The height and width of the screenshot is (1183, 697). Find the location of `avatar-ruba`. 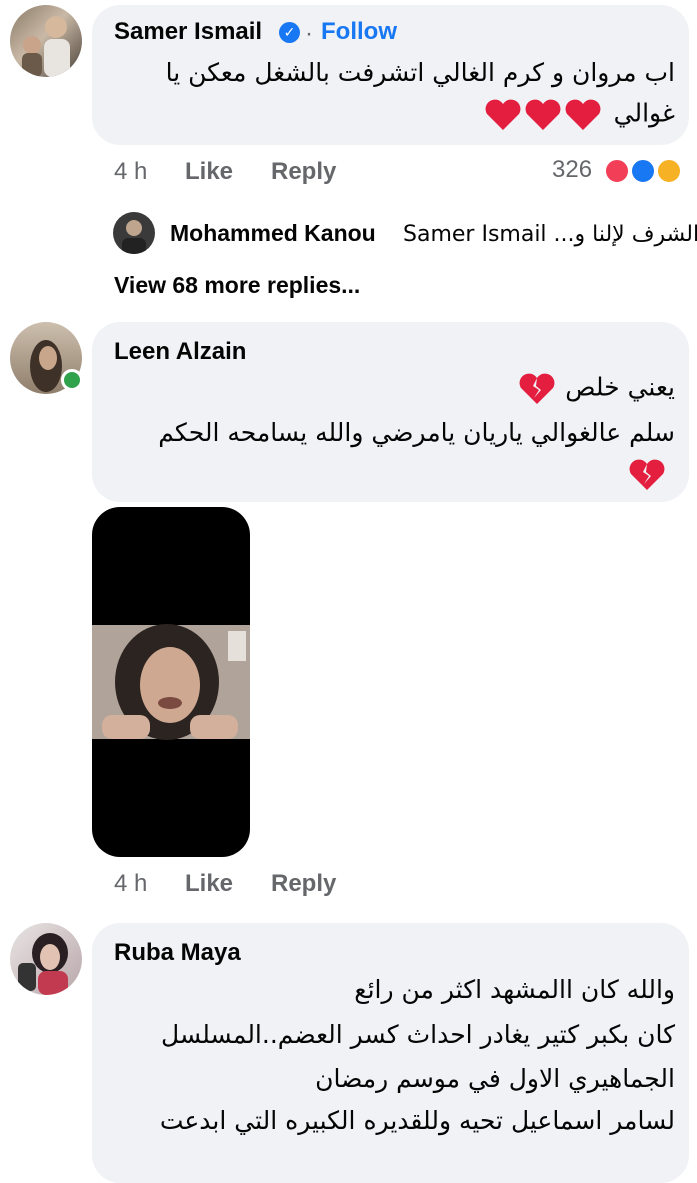

avatar-ruba is located at coordinates (46, 959).